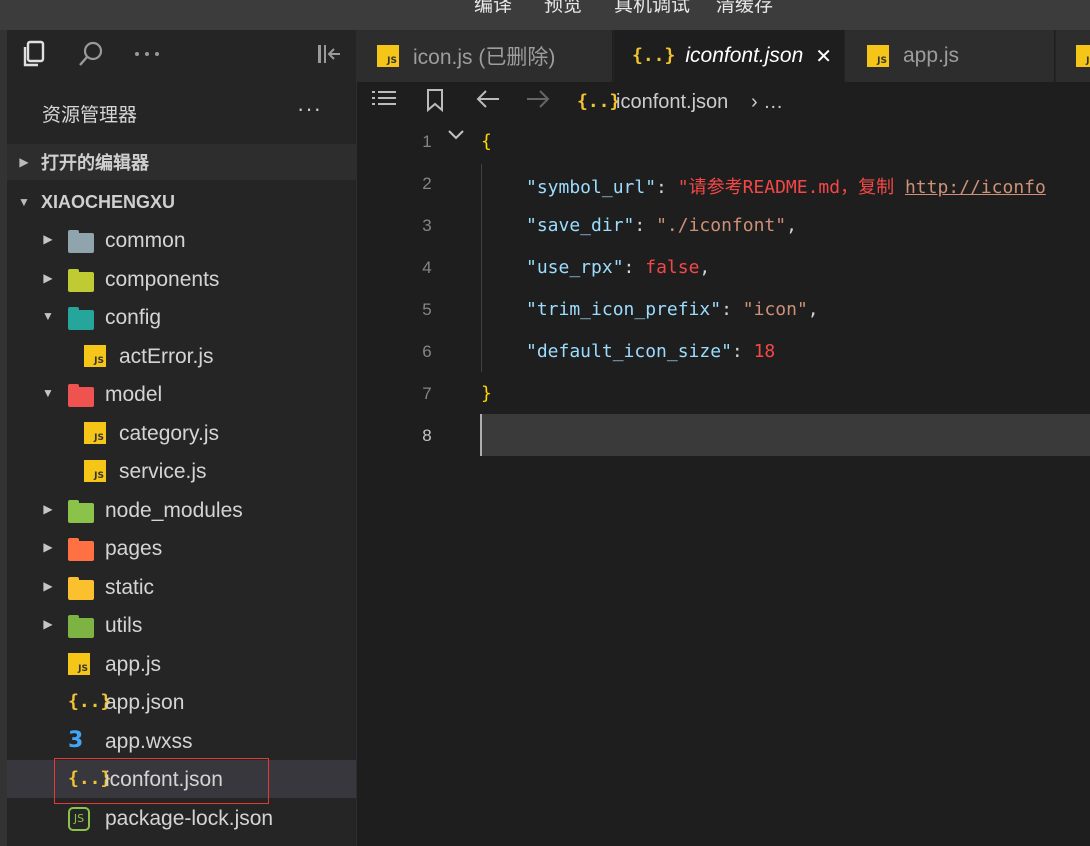  I want to click on code-close-brace: }, so click(486, 393).